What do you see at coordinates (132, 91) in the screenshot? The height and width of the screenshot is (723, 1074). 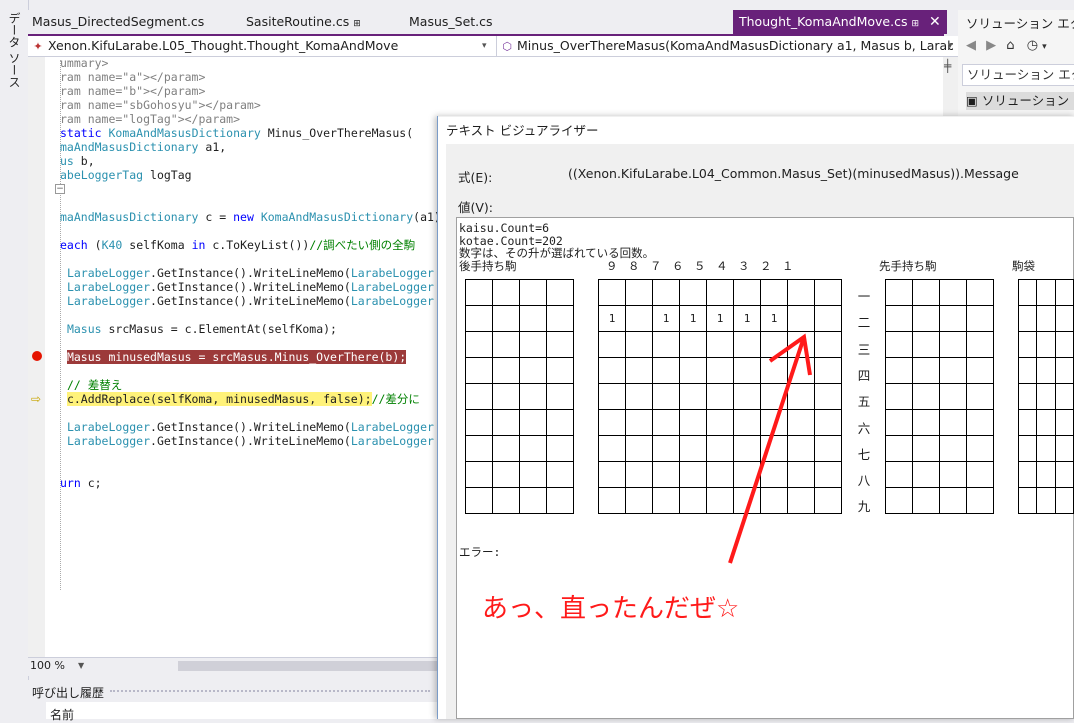 I see `code-line: ram name="b"></param>` at bounding box center [132, 91].